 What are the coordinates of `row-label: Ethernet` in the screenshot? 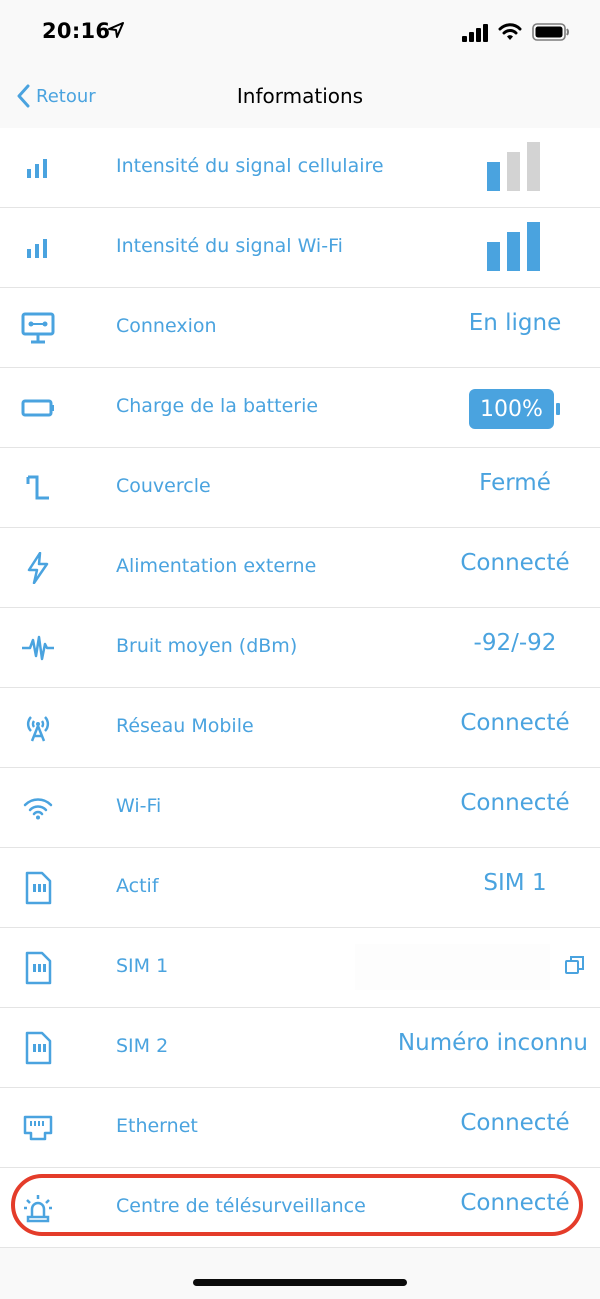 It's located at (157, 1126).